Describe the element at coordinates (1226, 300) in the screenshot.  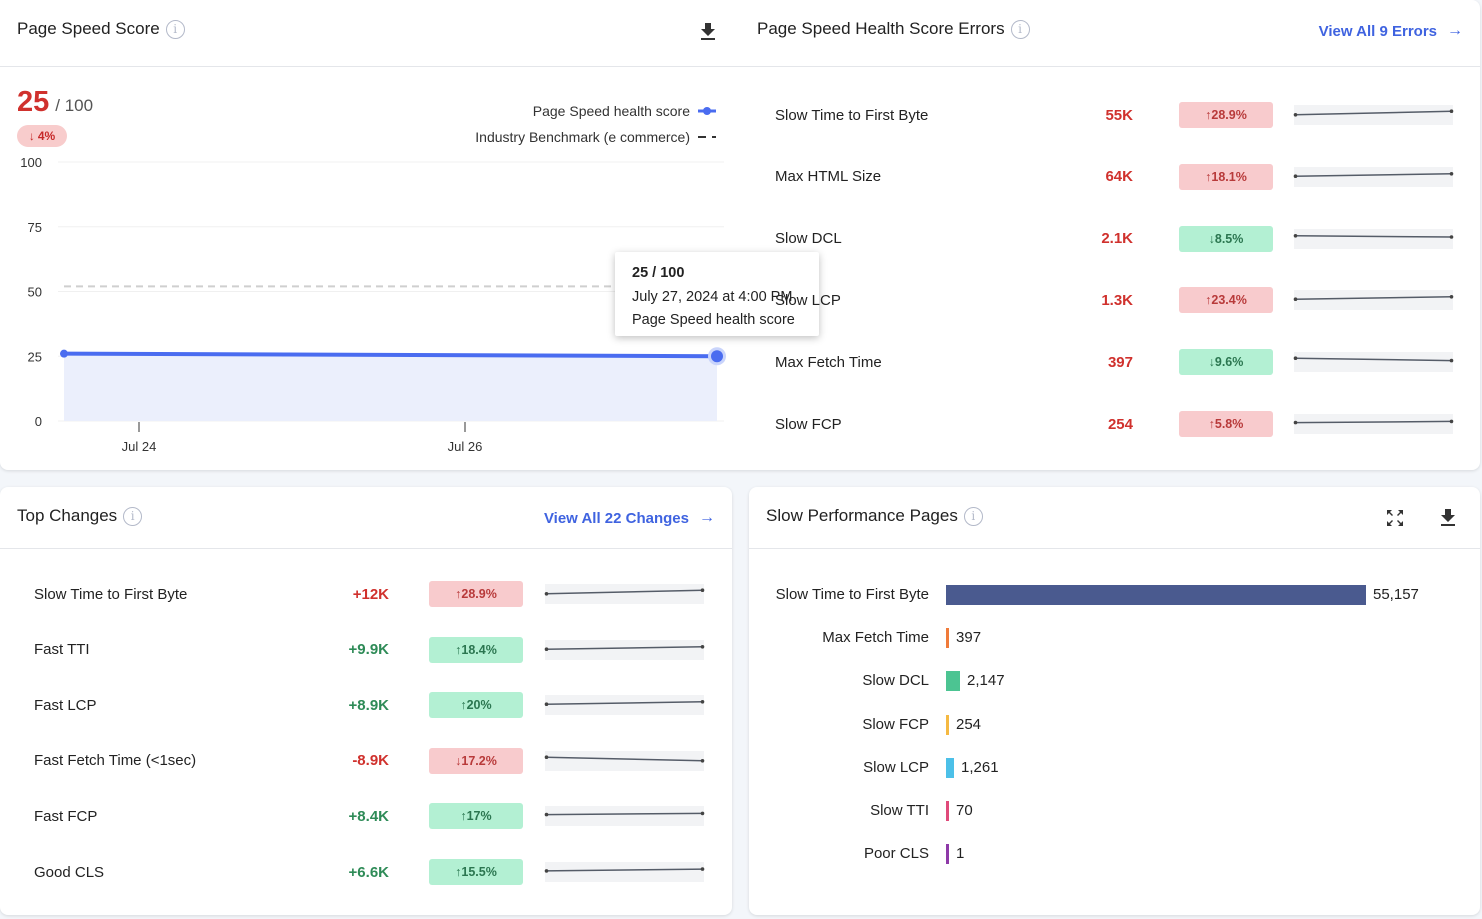
I see `change-badge: ↑ 23.4%` at that location.